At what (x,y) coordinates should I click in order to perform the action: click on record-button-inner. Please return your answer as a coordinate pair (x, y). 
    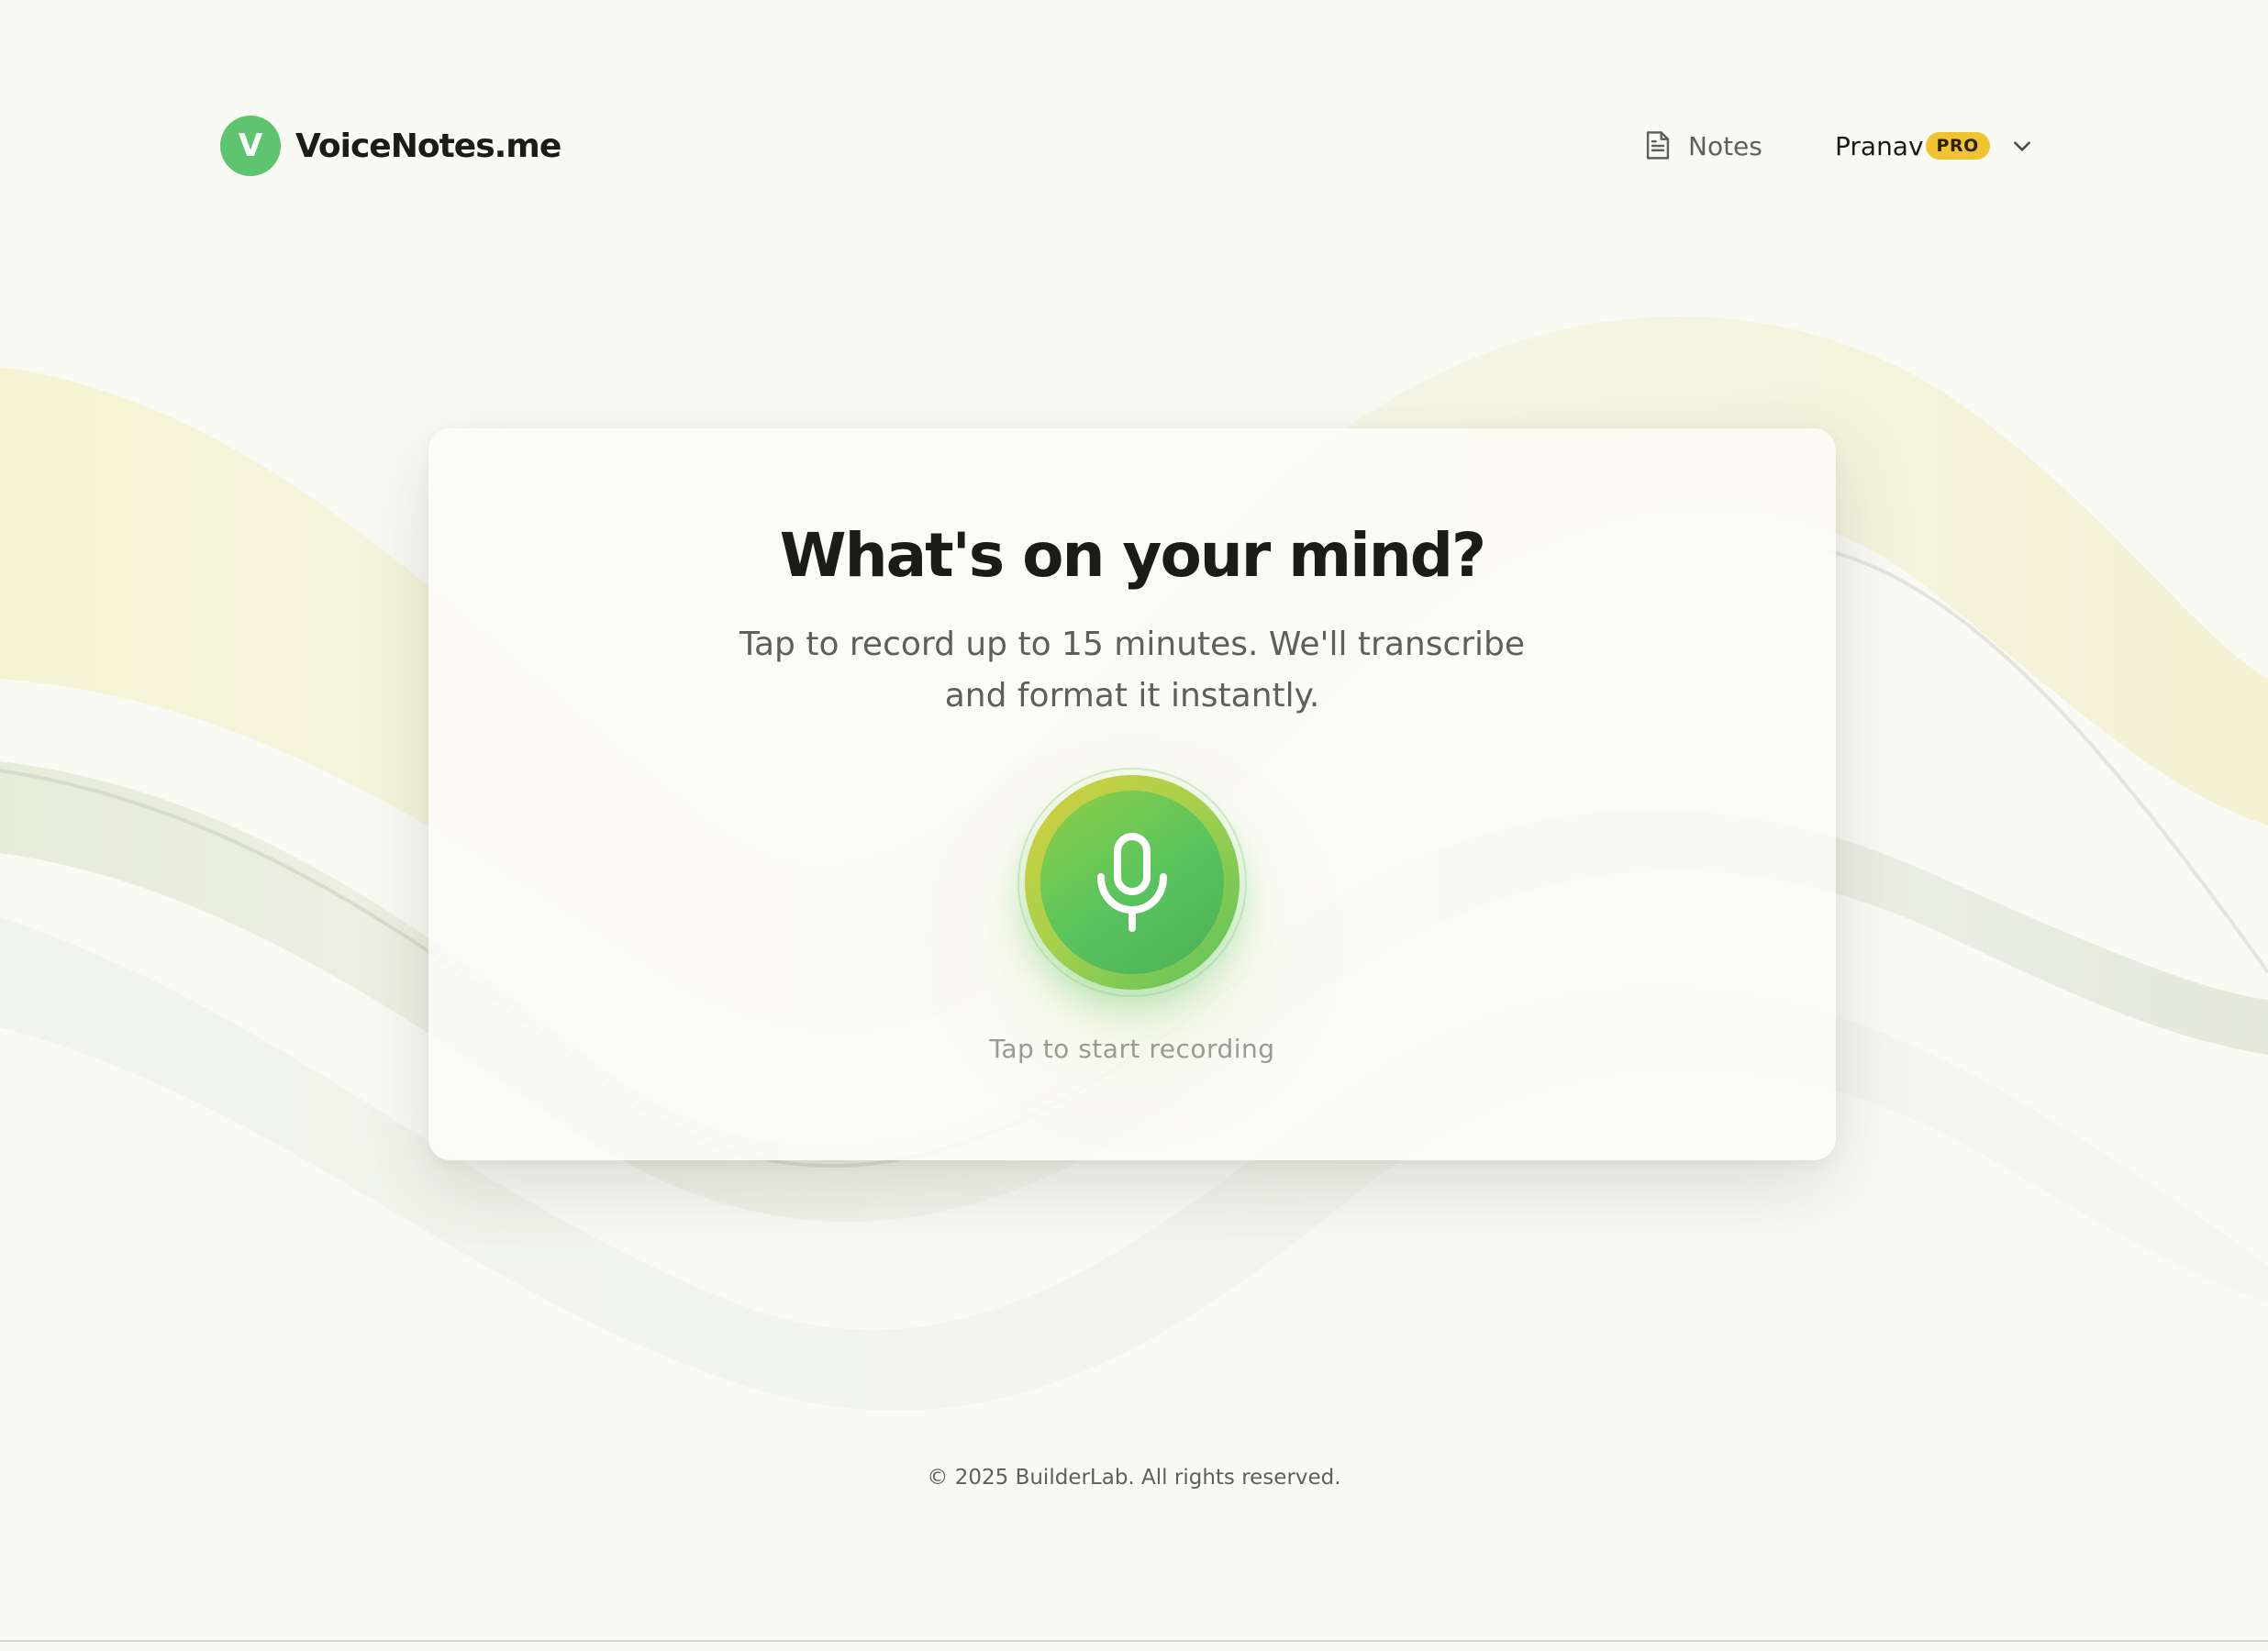
    Looking at the image, I should click on (1132, 882).